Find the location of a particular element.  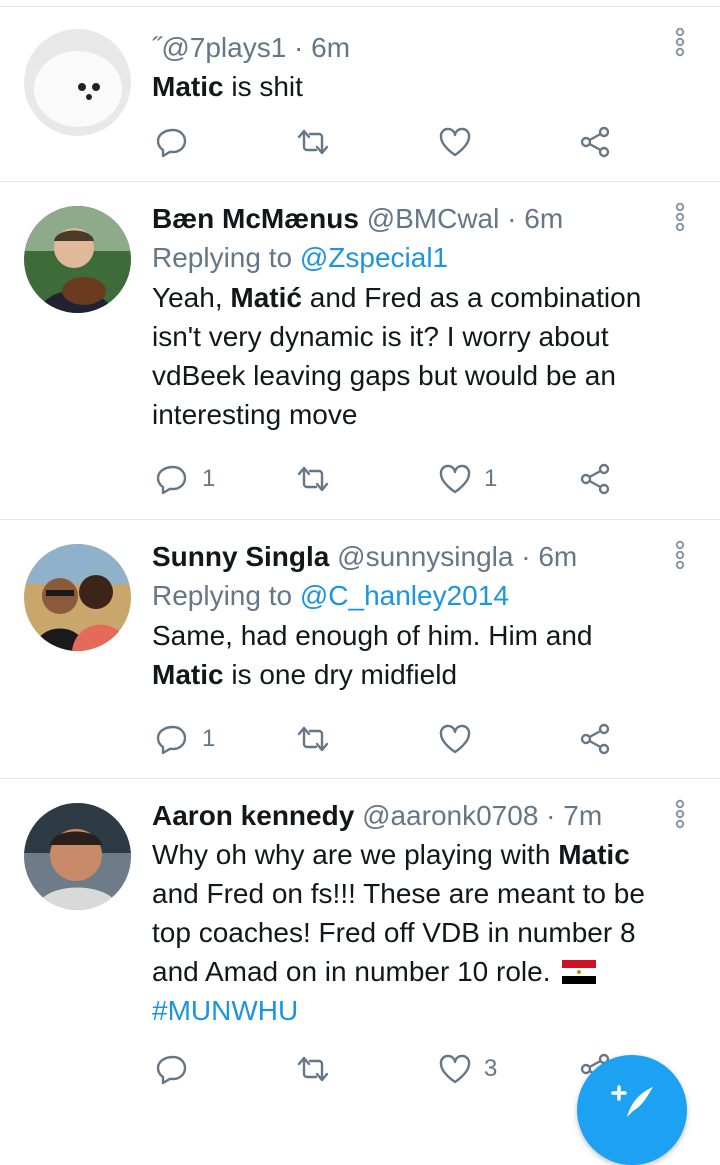

tweet-header: Aaron kennedy @aaronk0708 · 7m is located at coordinates (406, 816).